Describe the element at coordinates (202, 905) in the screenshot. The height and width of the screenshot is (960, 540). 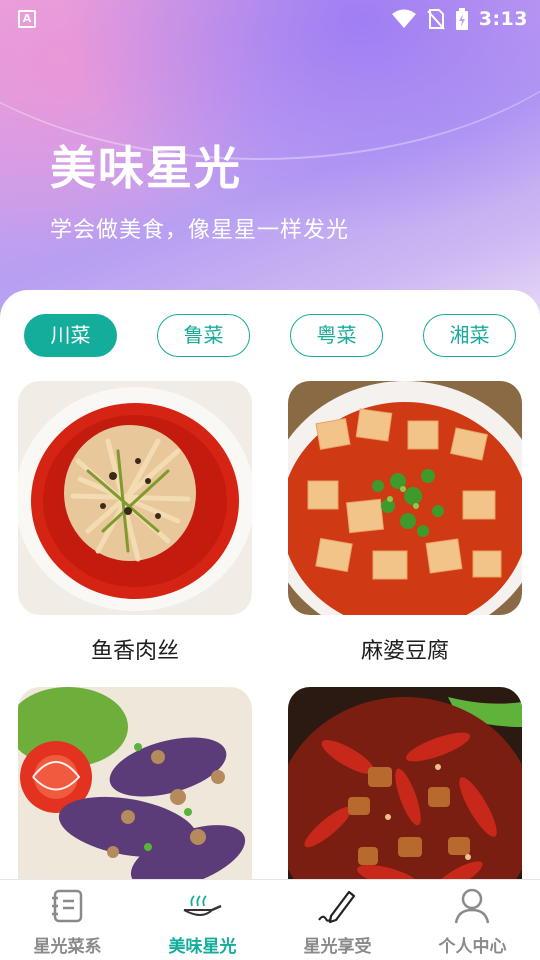
I see `frying-pan-icon` at that location.